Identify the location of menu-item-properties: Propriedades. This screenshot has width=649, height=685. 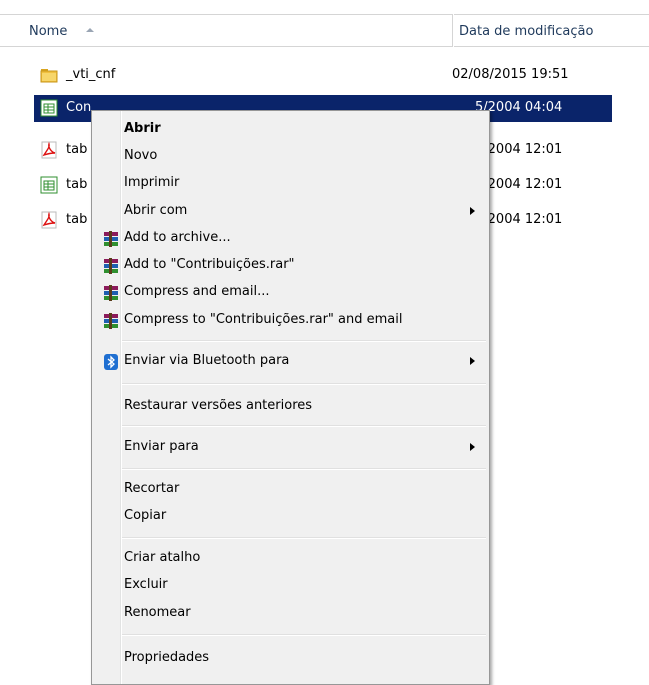
(290, 658).